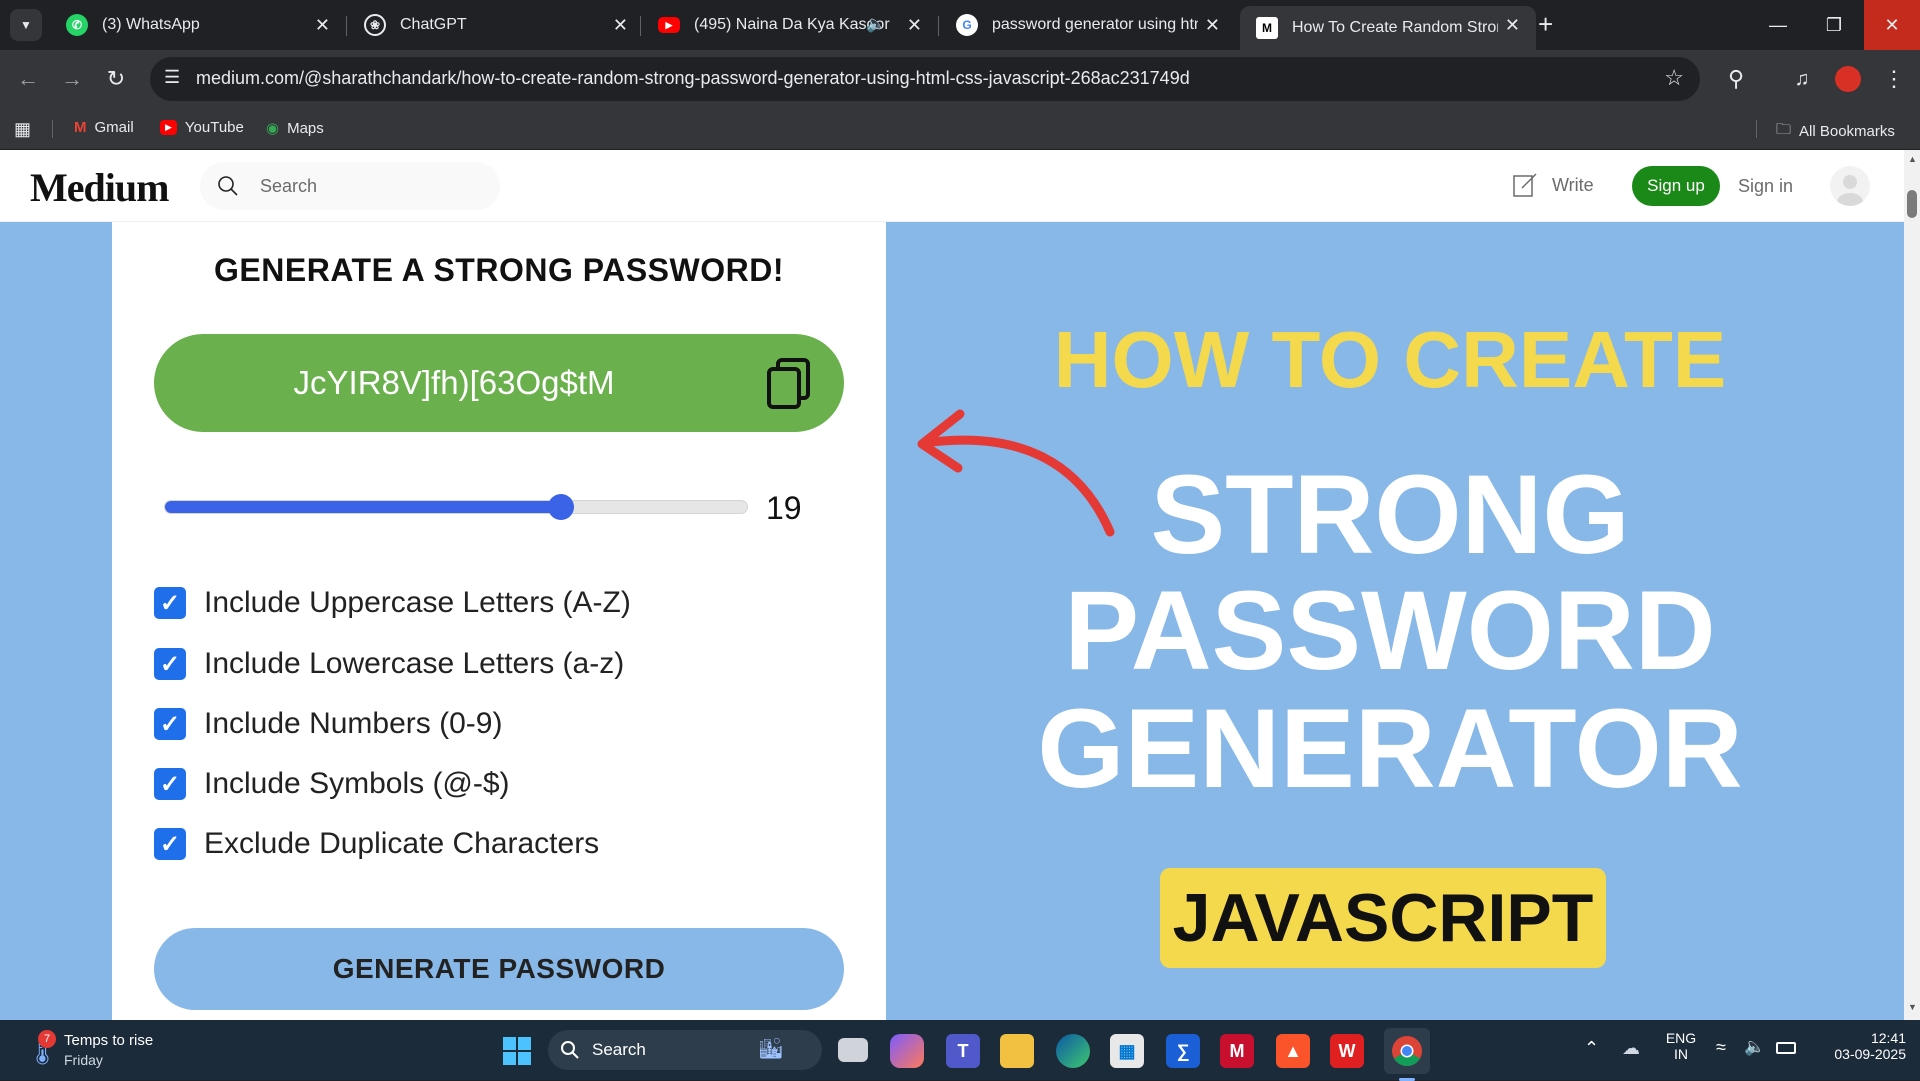 Image resolution: width=1920 pixels, height=1081 pixels. What do you see at coordinates (1892, 25) in the screenshot?
I see `close-window-icon: ✕` at bounding box center [1892, 25].